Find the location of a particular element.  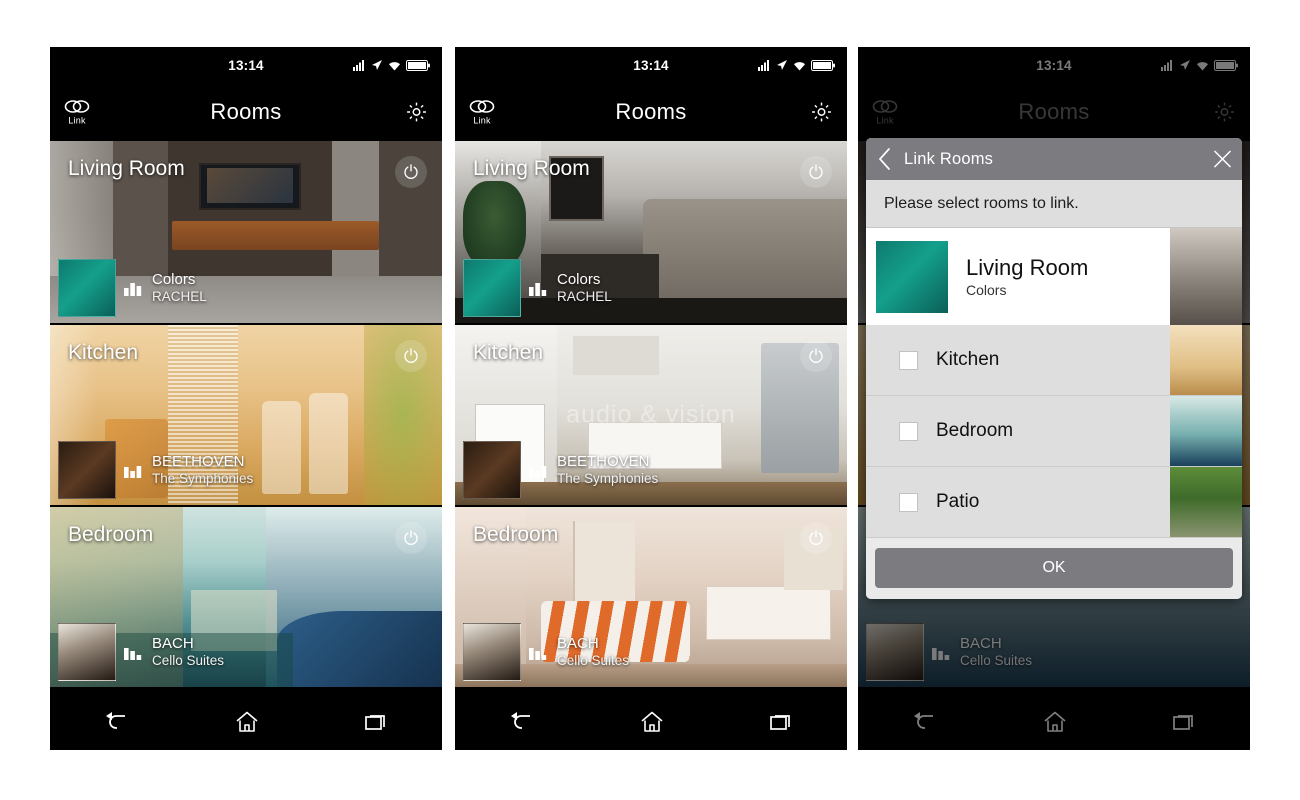

track-info: BACH Cello Suites is located at coordinates (188, 651).